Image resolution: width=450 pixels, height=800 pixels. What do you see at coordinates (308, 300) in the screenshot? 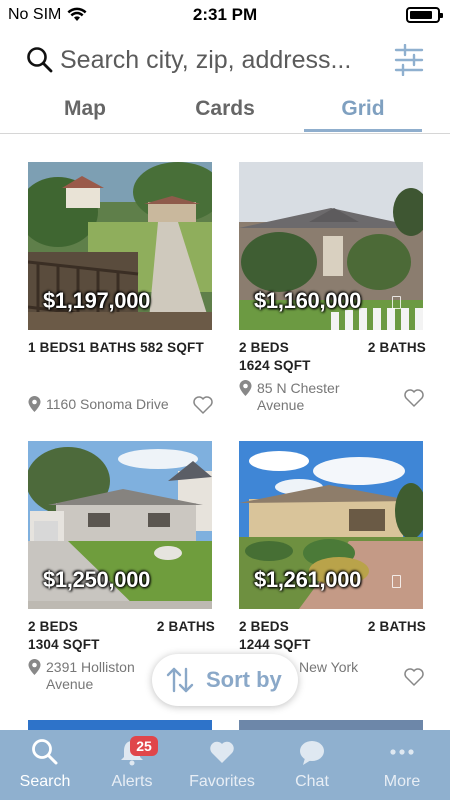
I see `listing-price: $1,160,000` at bounding box center [308, 300].